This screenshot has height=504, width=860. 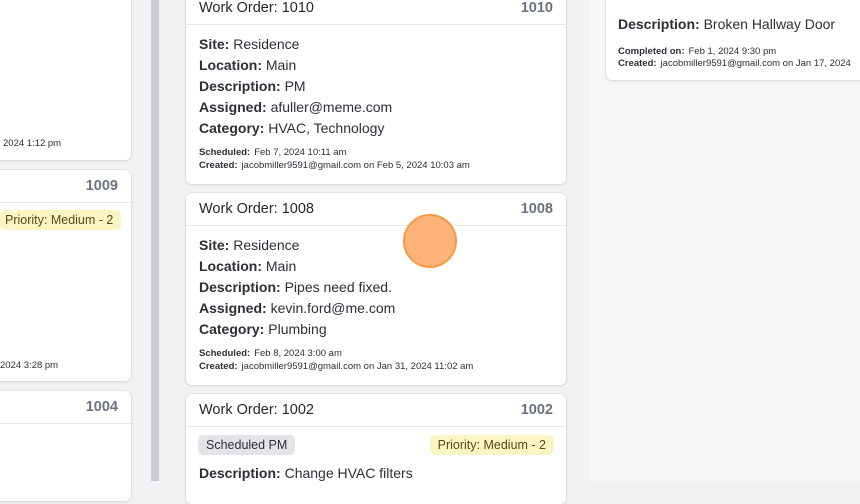 What do you see at coordinates (256, 410) in the screenshot?
I see `work-order-title: Work Order: 1002` at bounding box center [256, 410].